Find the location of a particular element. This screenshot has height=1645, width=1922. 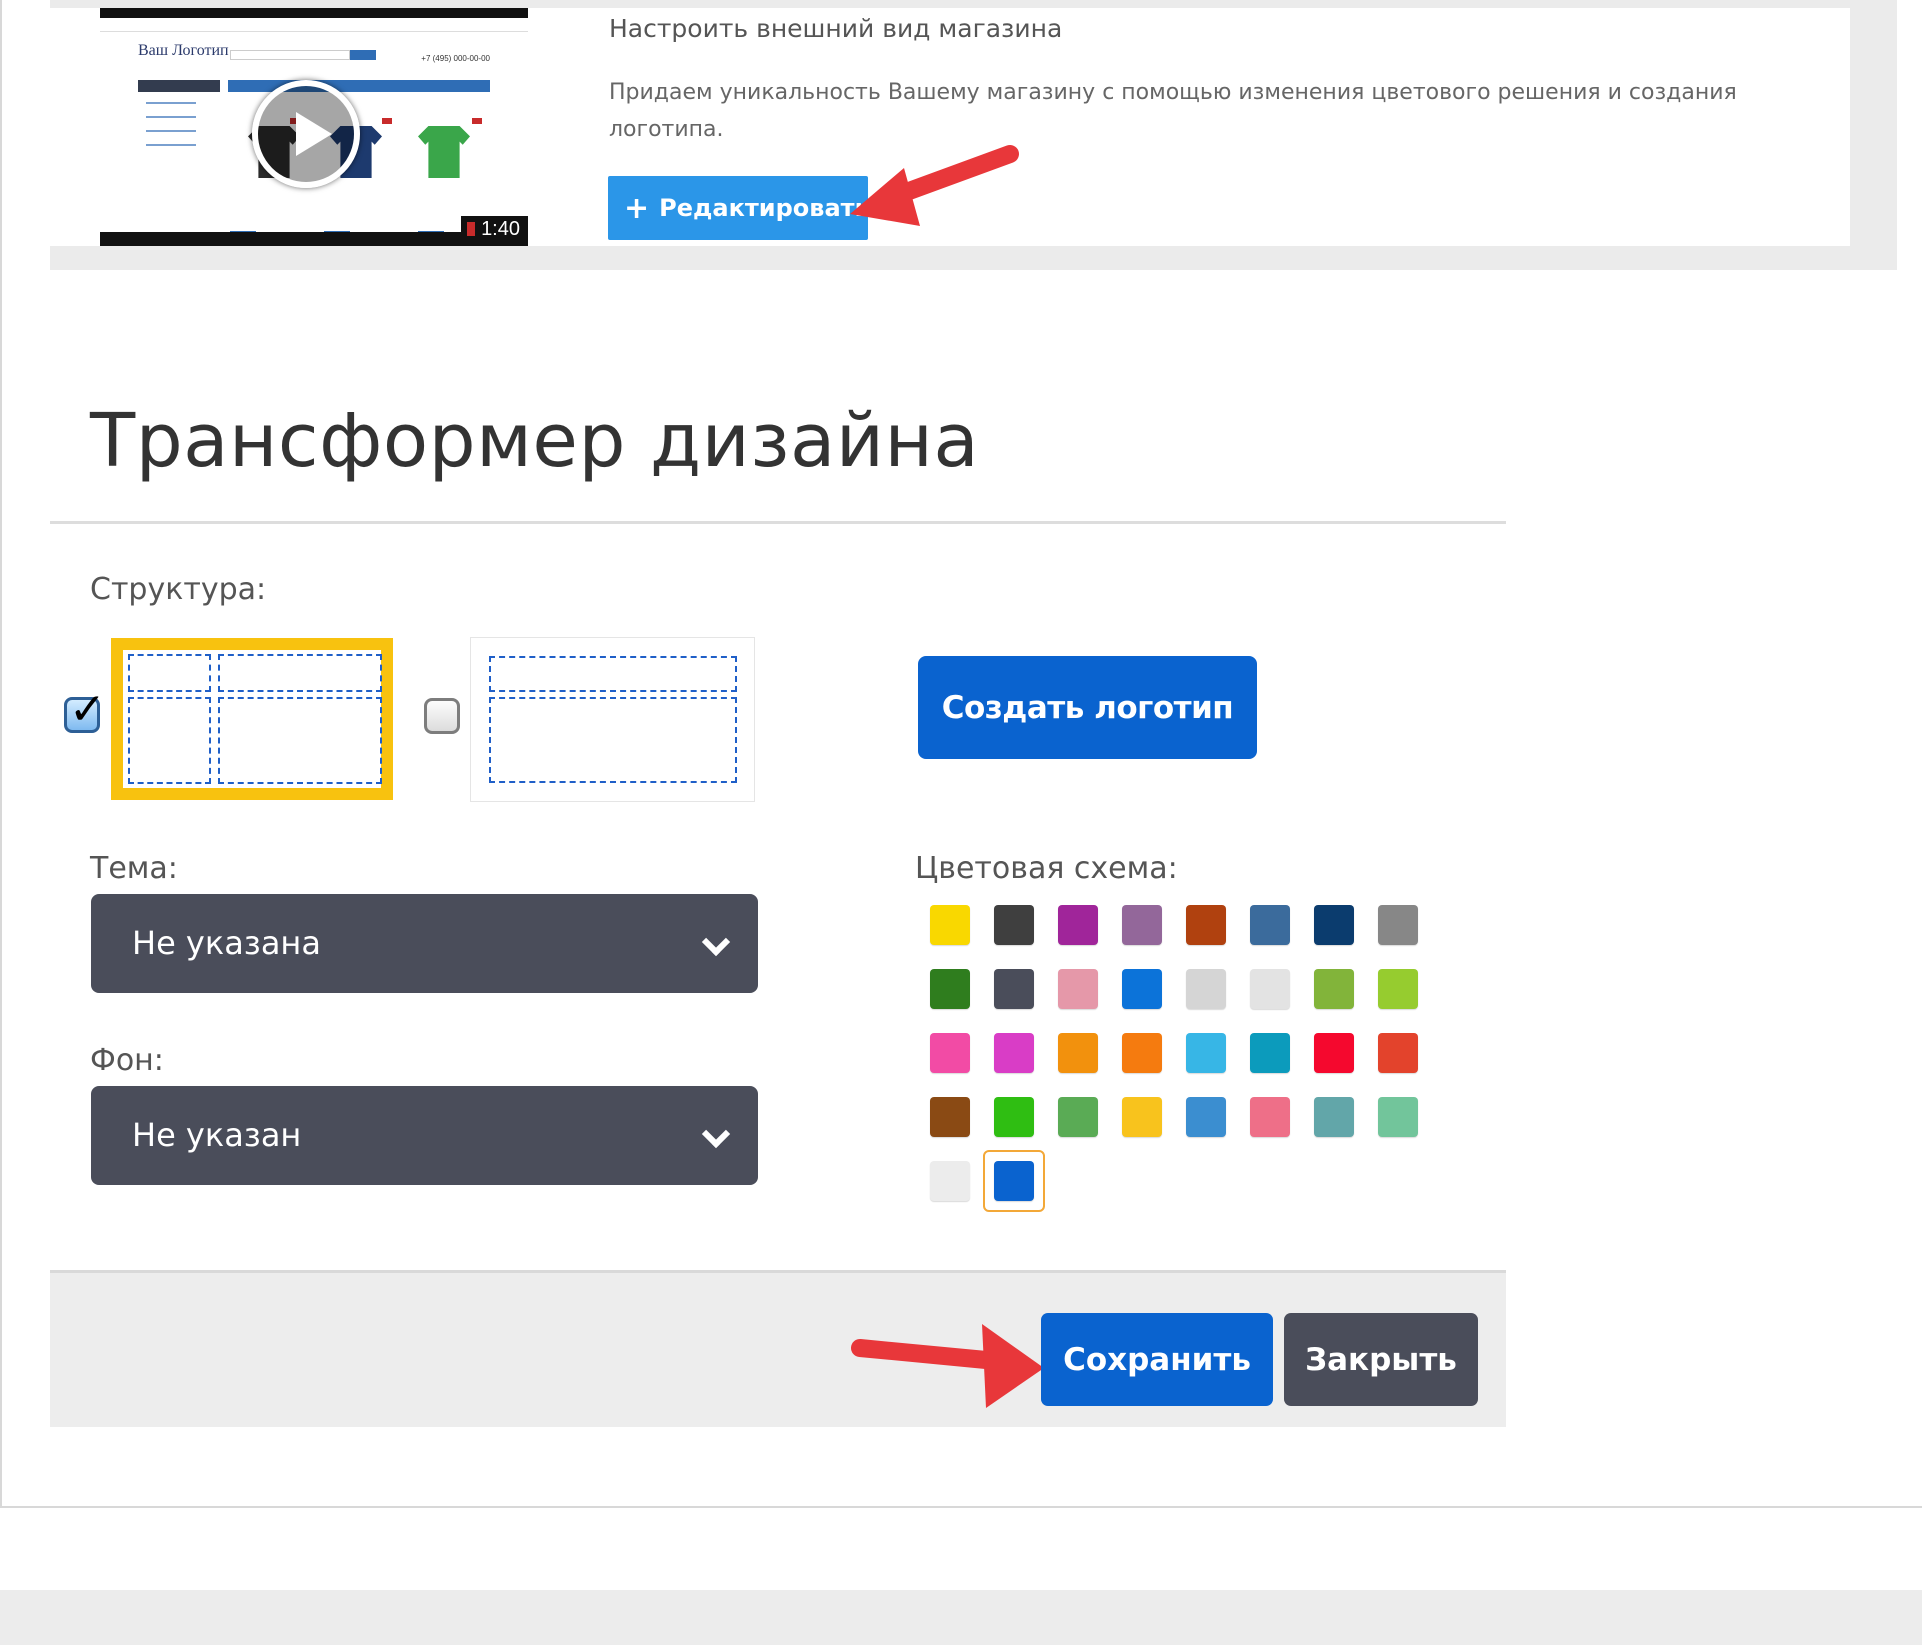

video-preview-search is located at coordinates (290, 55).